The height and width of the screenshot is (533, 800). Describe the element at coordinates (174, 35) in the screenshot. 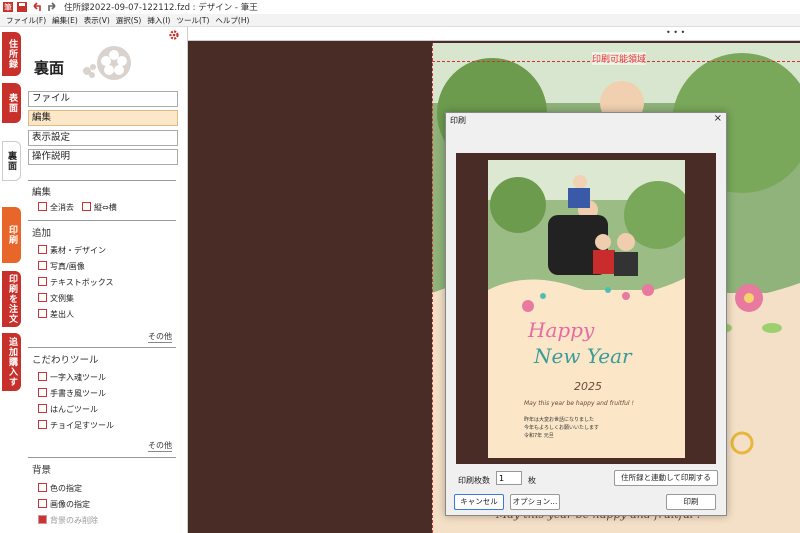

I see `gear-icon` at that location.